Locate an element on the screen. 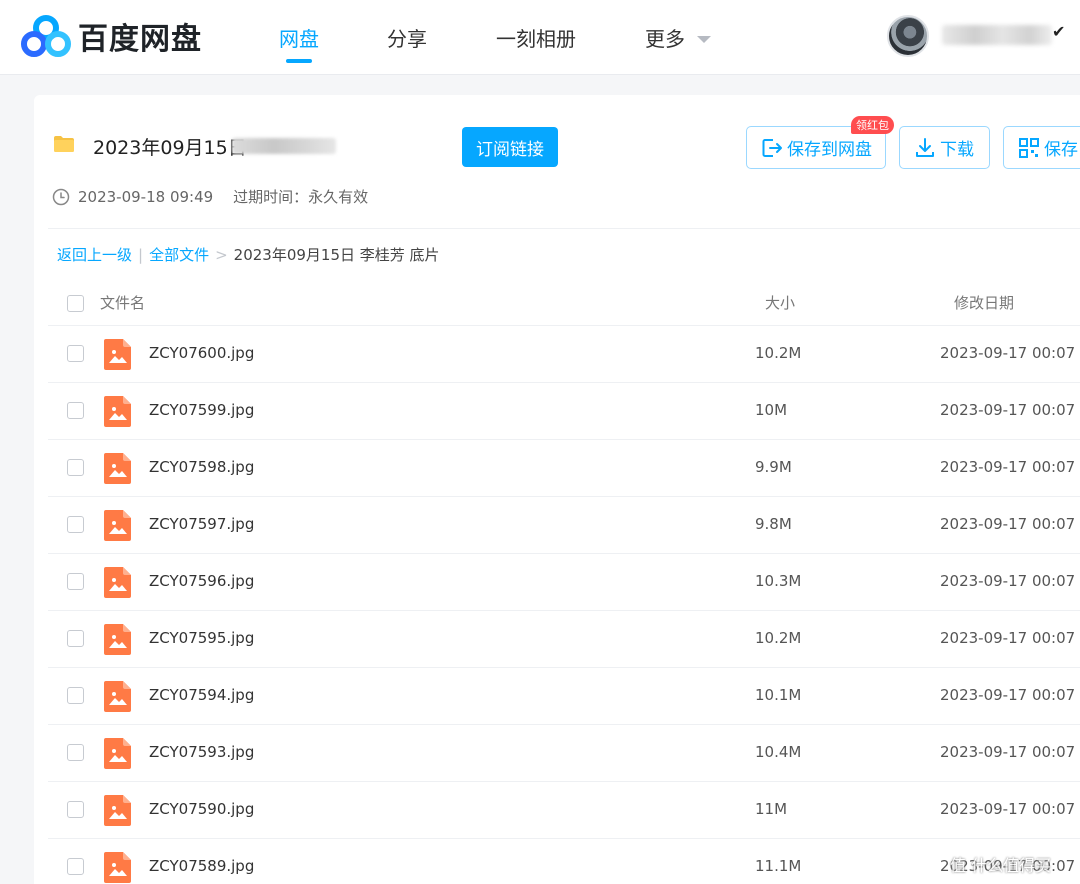 The width and height of the screenshot is (1080, 884). save-to-phone-button: 保存 is located at coordinates (1041, 147).